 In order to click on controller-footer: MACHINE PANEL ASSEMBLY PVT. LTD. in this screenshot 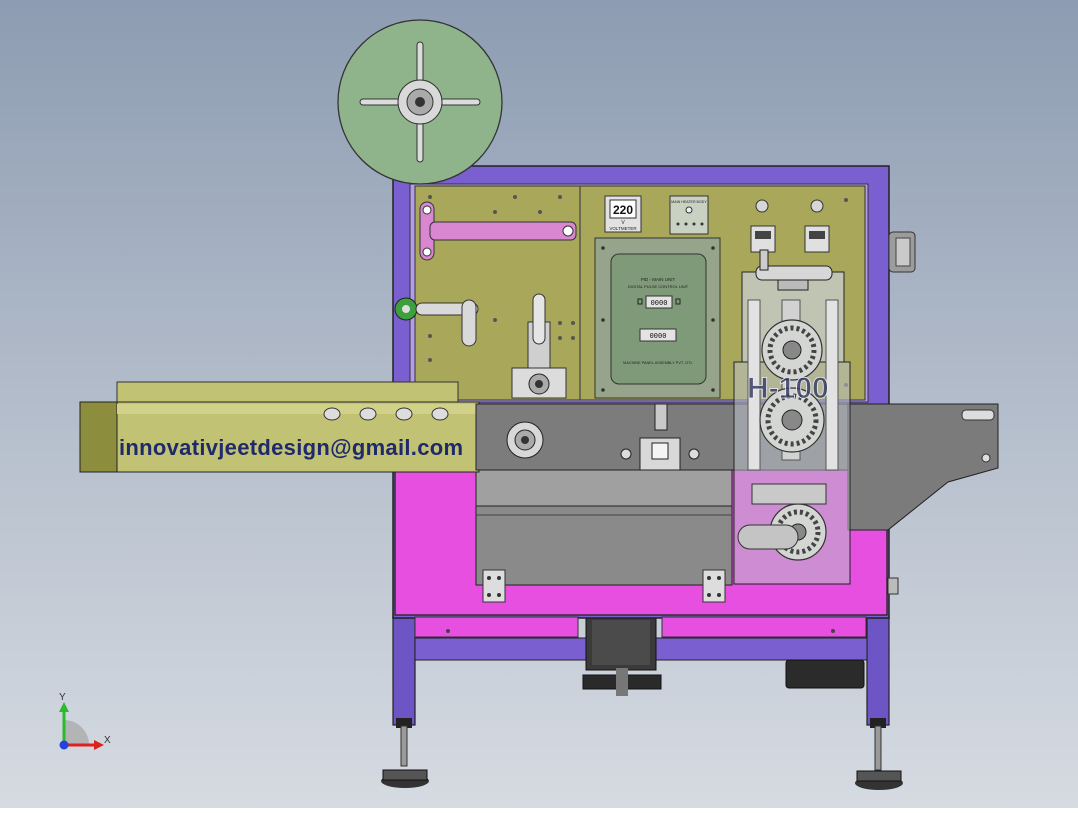, I will do `click(658, 363)`.